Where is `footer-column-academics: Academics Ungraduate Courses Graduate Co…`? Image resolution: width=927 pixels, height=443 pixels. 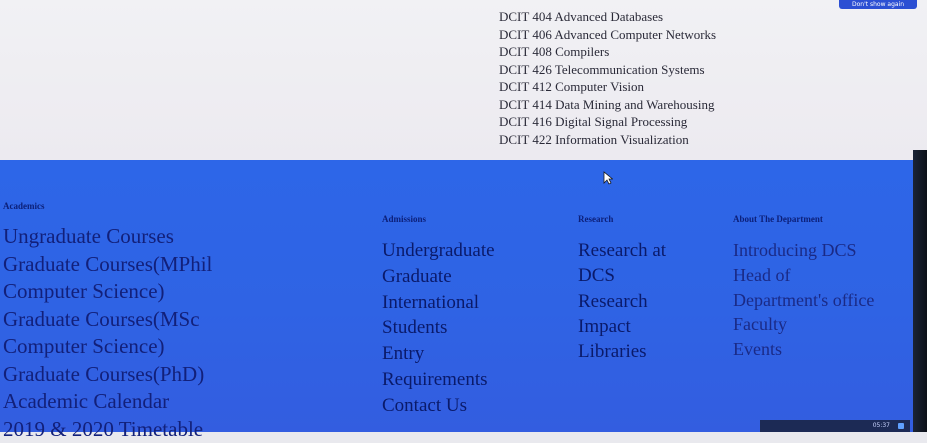
footer-column-academics: Academics Ungraduate Courses Graduate Co… is located at coordinates (107, 322).